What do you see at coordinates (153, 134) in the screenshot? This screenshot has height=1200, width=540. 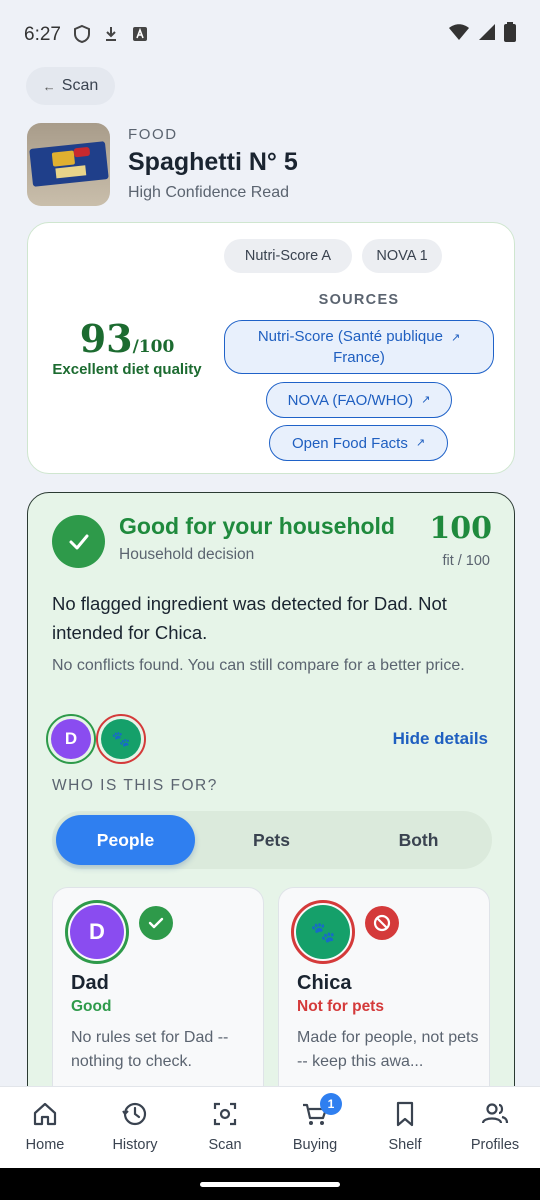 I see `product-category: FOOD` at bounding box center [153, 134].